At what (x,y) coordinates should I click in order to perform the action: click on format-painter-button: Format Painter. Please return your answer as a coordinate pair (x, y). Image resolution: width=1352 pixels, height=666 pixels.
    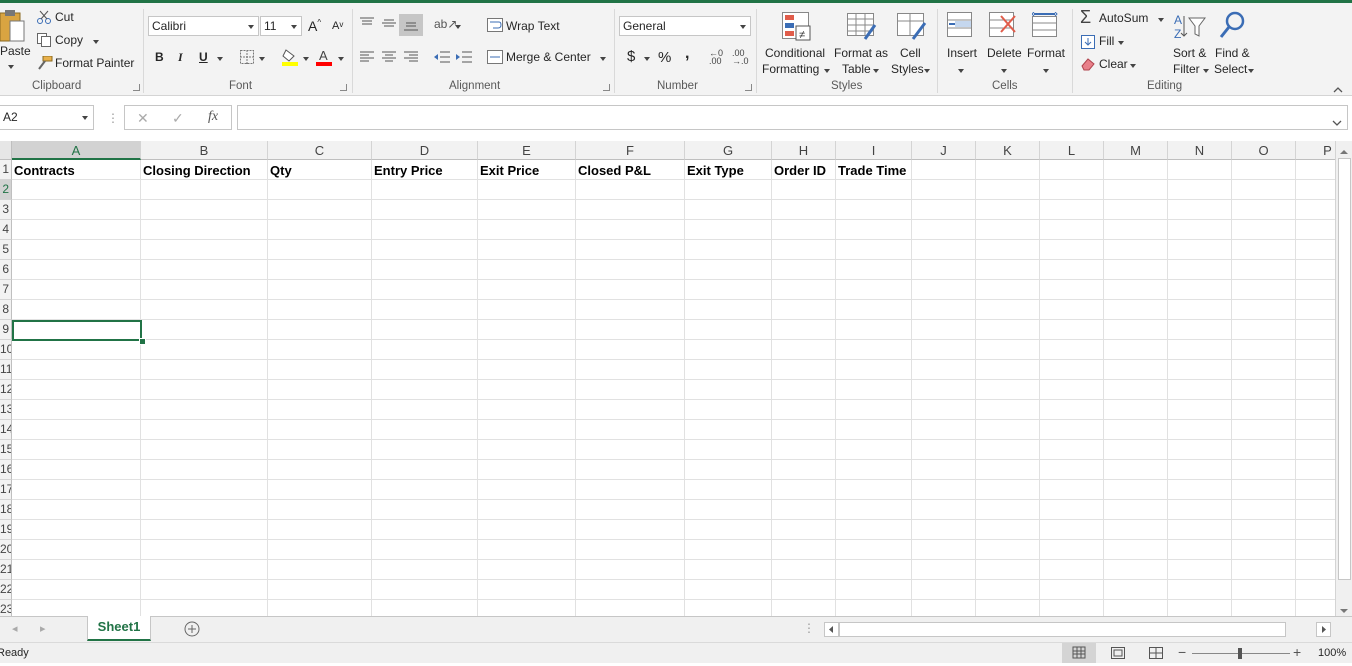
    Looking at the image, I should click on (94, 63).